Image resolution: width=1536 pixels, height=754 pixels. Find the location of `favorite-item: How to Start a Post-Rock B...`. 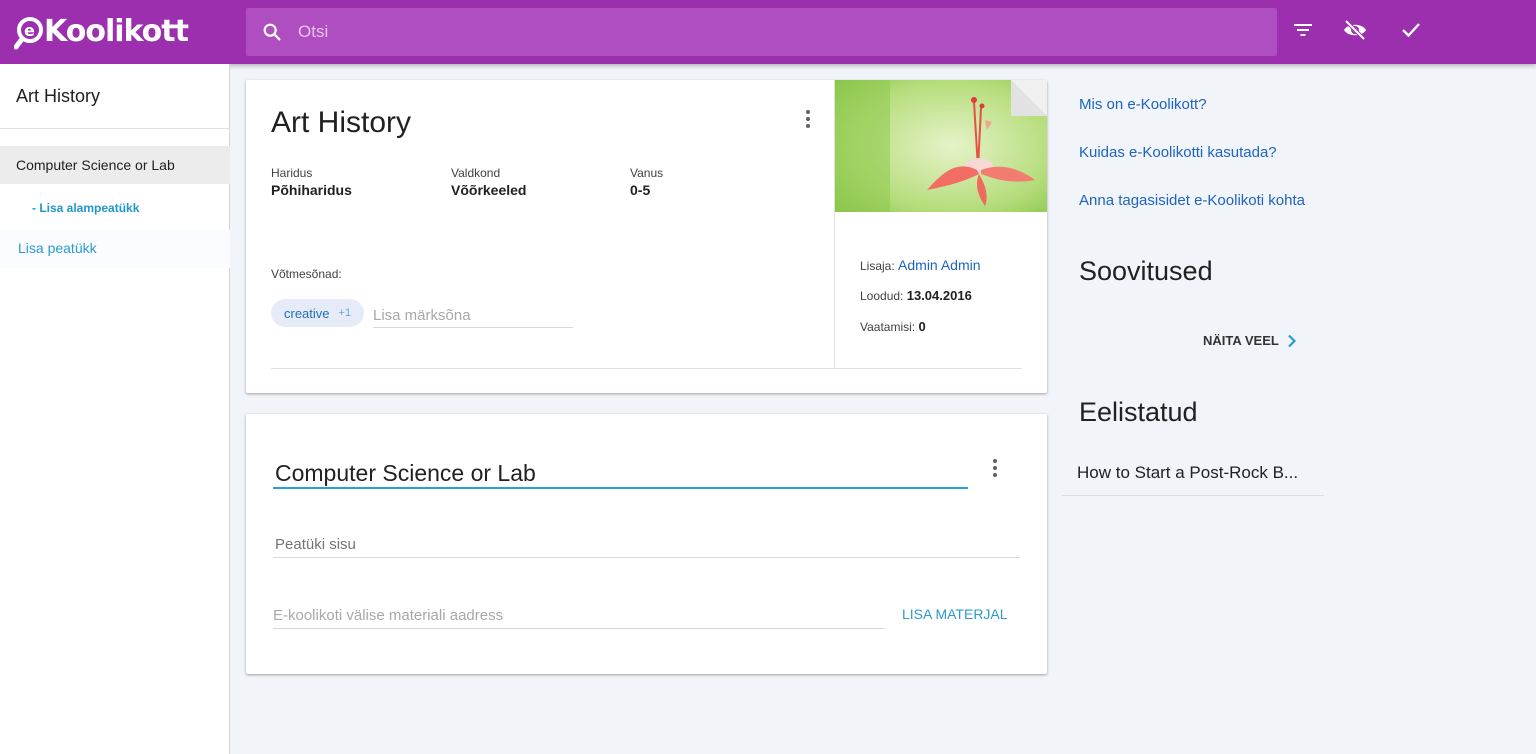

favorite-item: How to Start a Post-Rock B... is located at coordinates (1193, 473).